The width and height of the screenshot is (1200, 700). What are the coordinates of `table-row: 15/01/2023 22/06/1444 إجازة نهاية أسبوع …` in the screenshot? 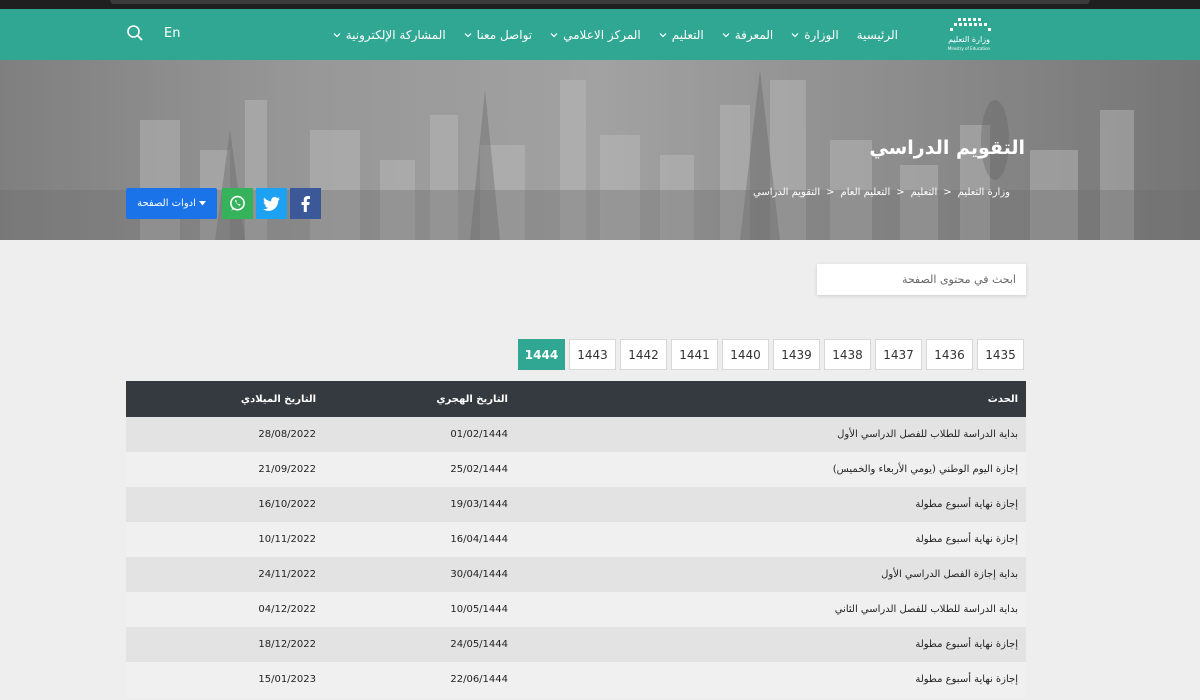 It's located at (576, 679).